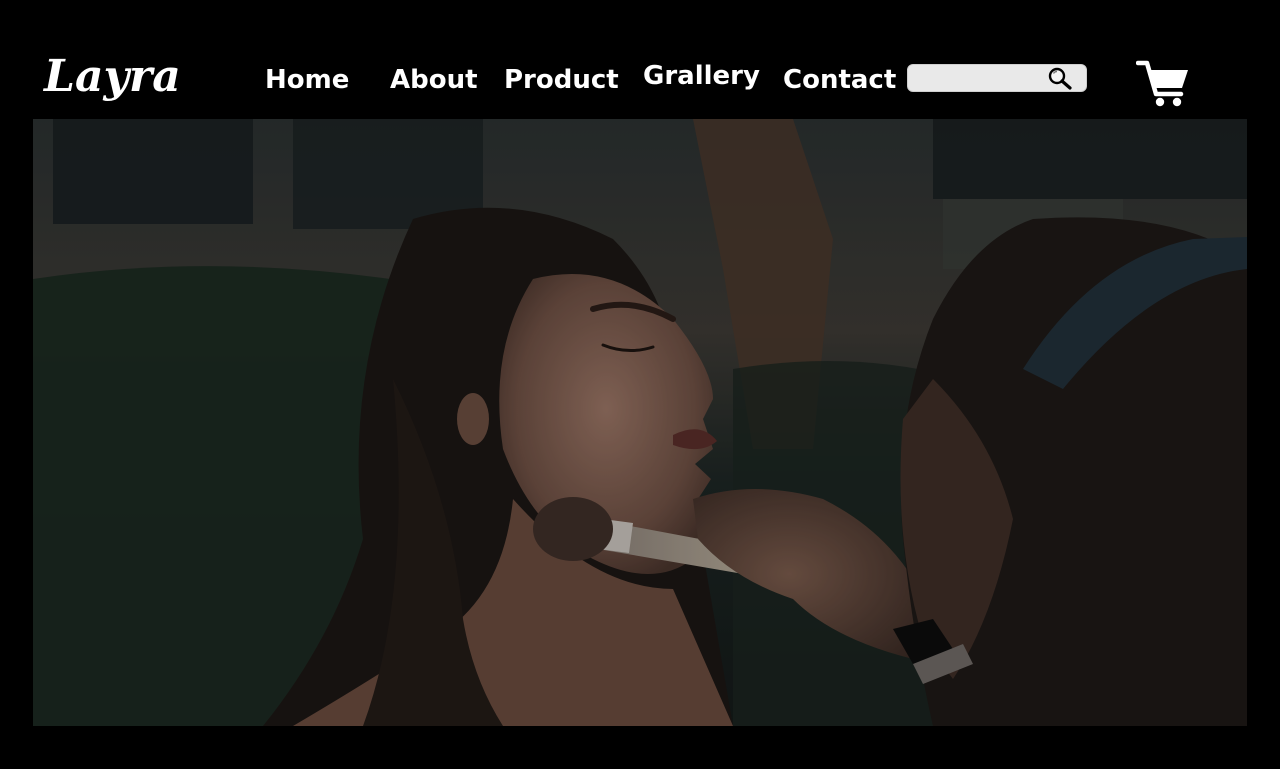  What do you see at coordinates (307, 80) in the screenshot?
I see `nav-home-link: Home` at bounding box center [307, 80].